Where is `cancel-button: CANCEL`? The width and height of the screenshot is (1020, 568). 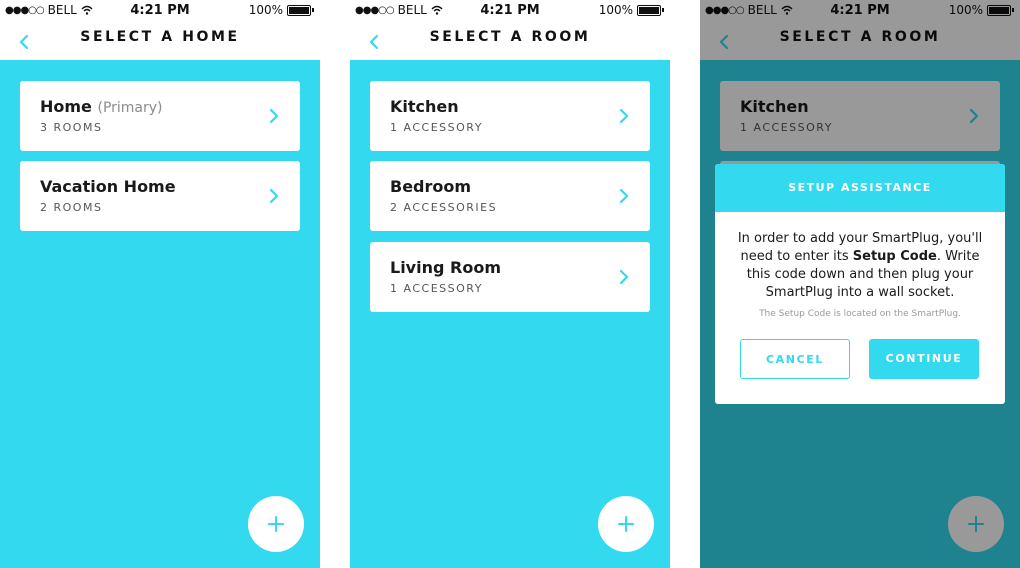 cancel-button: CANCEL is located at coordinates (795, 359).